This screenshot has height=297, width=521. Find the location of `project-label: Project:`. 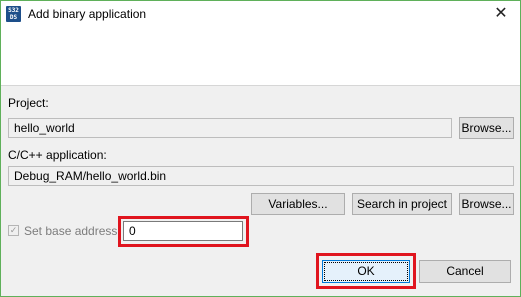

project-label: Project: is located at coordinates (28, 103).